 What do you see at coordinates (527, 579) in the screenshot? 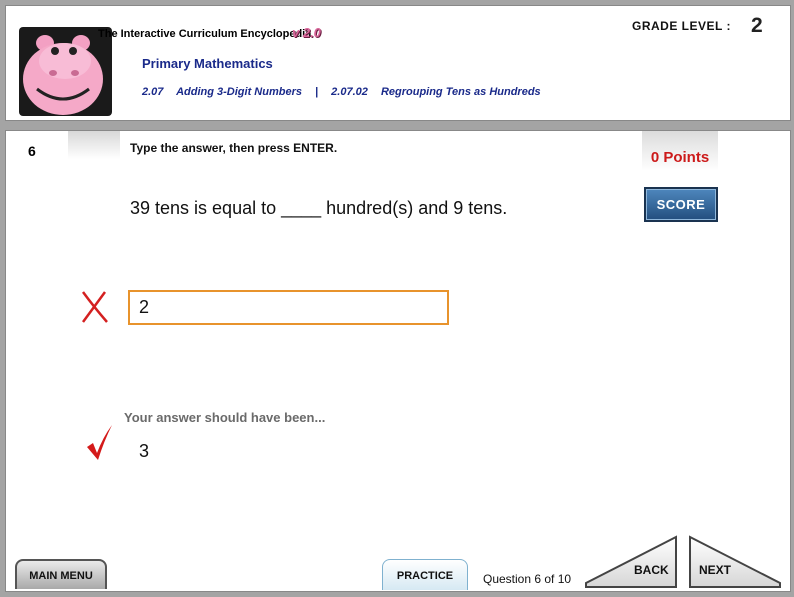
I see `question-progress: Question 6 of 10` at bounding box center [527, 579].